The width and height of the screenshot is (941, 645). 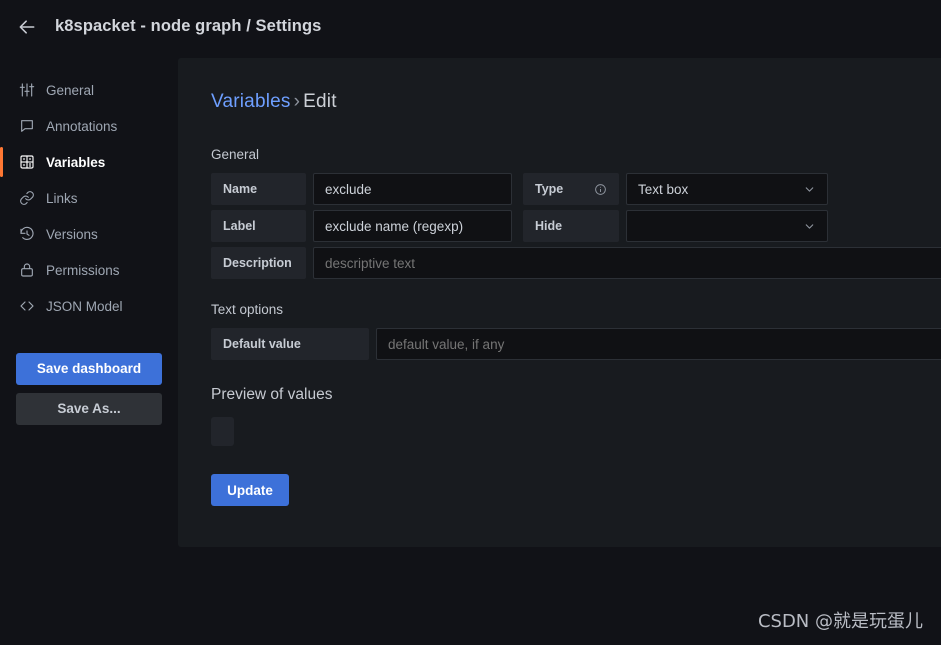 I want to click on description-field: Description, so click(x=576, y=263).